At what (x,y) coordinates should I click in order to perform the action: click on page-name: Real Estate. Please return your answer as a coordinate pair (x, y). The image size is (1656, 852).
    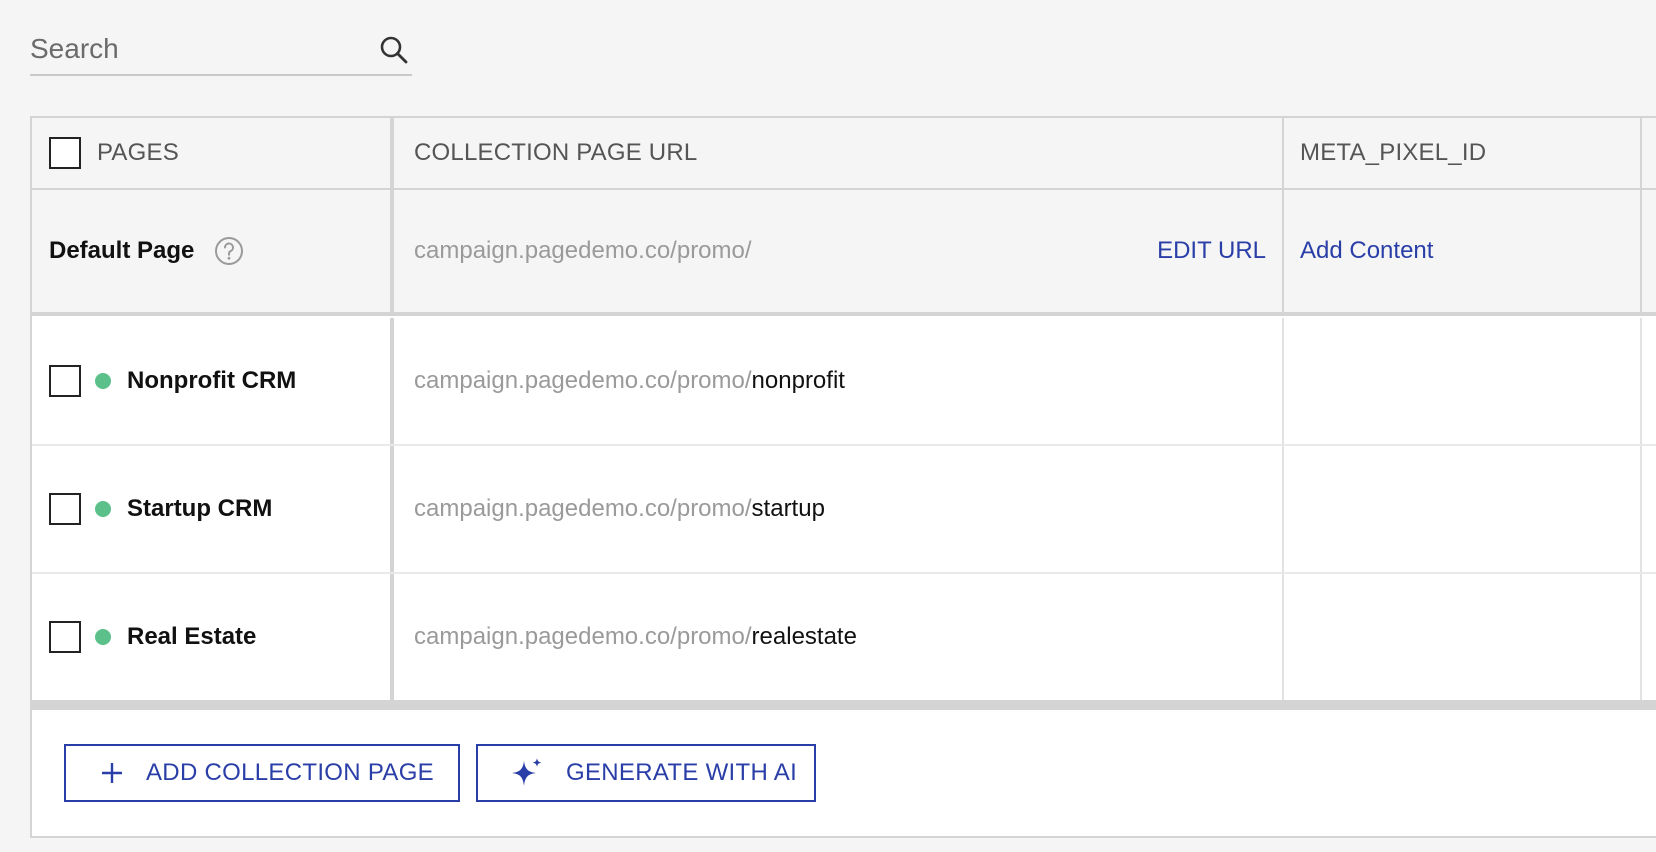
    Looking at the image, I should click on (192, 636).